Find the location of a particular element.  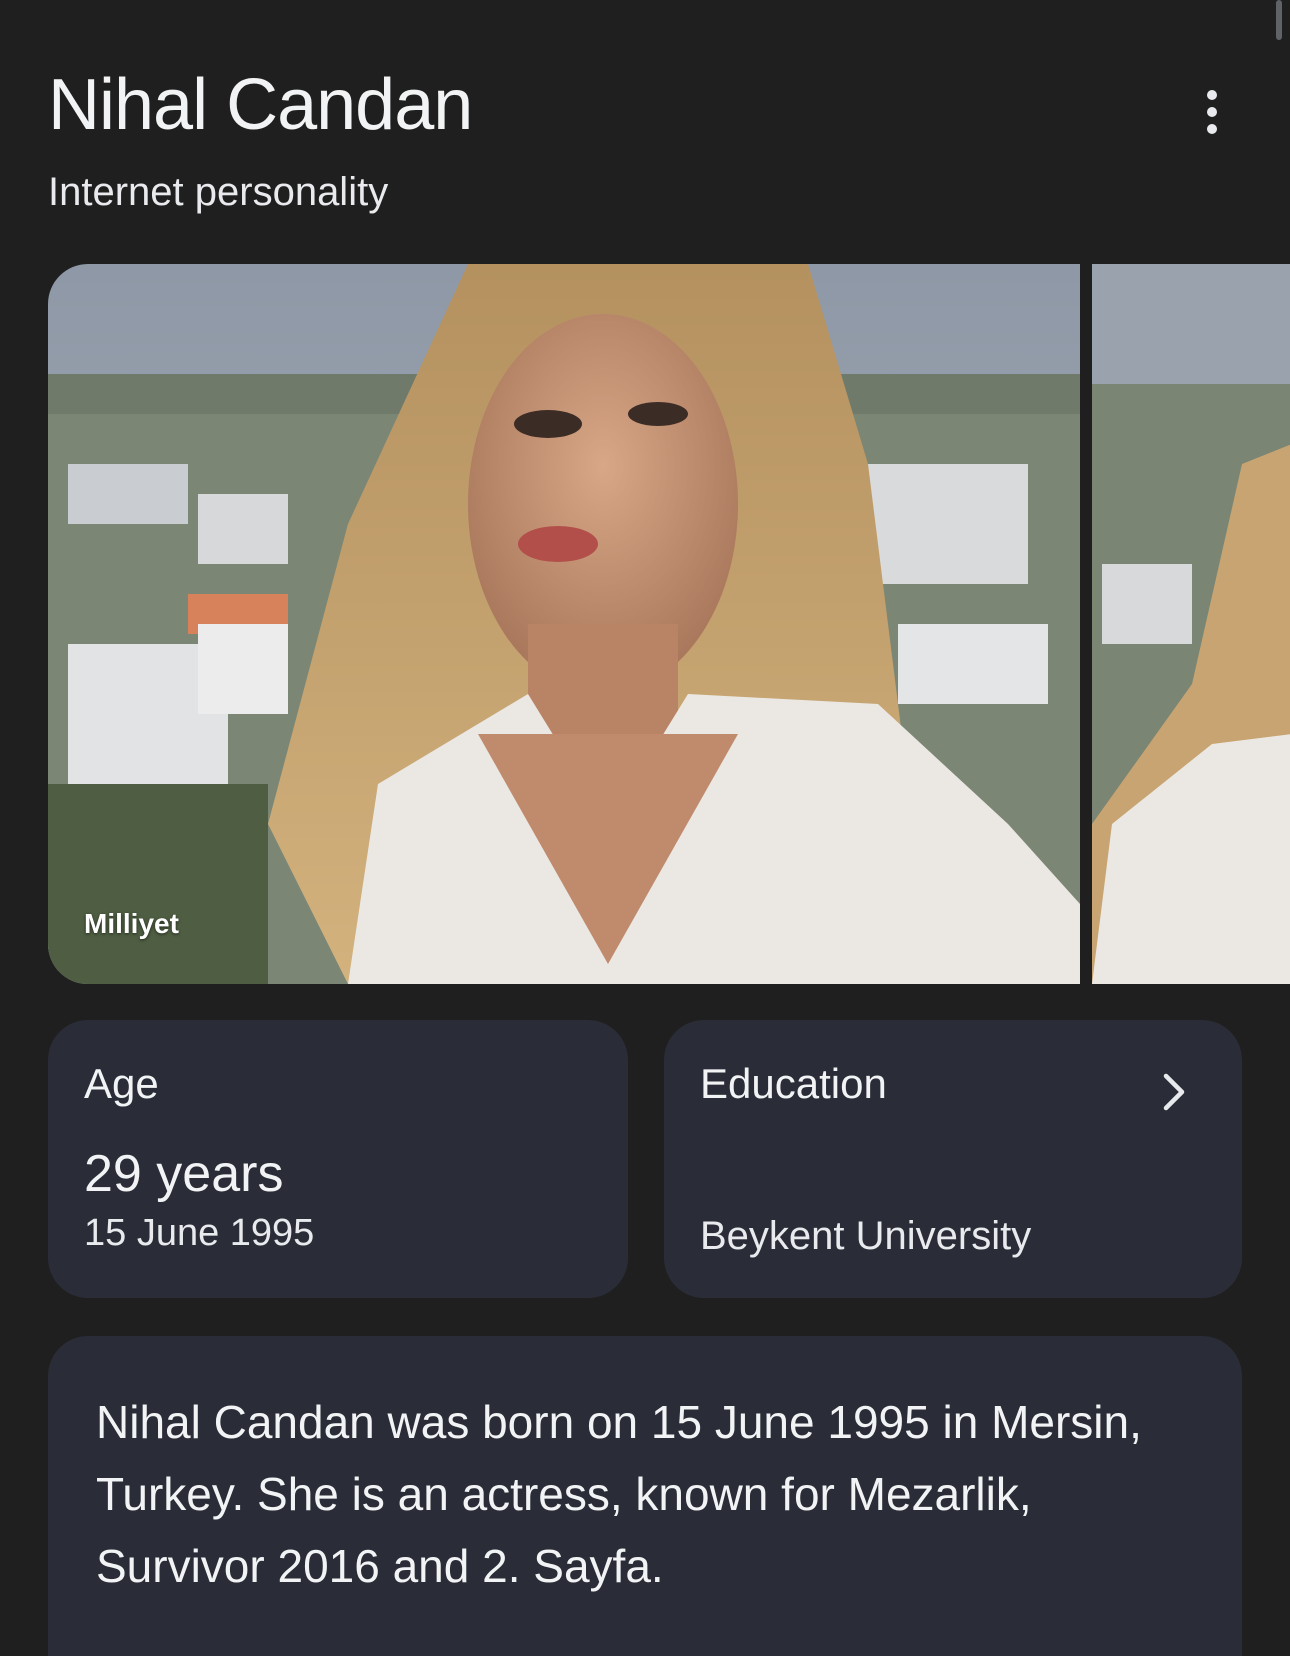

image-source-label: Milliyet is located at coordinates (131, 923).